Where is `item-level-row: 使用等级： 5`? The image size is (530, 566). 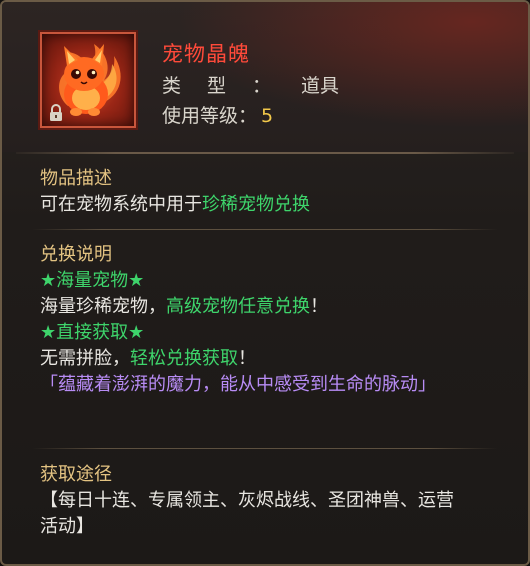 item-level-row: 使用等级： 5 is located at coordinates (217, 114).